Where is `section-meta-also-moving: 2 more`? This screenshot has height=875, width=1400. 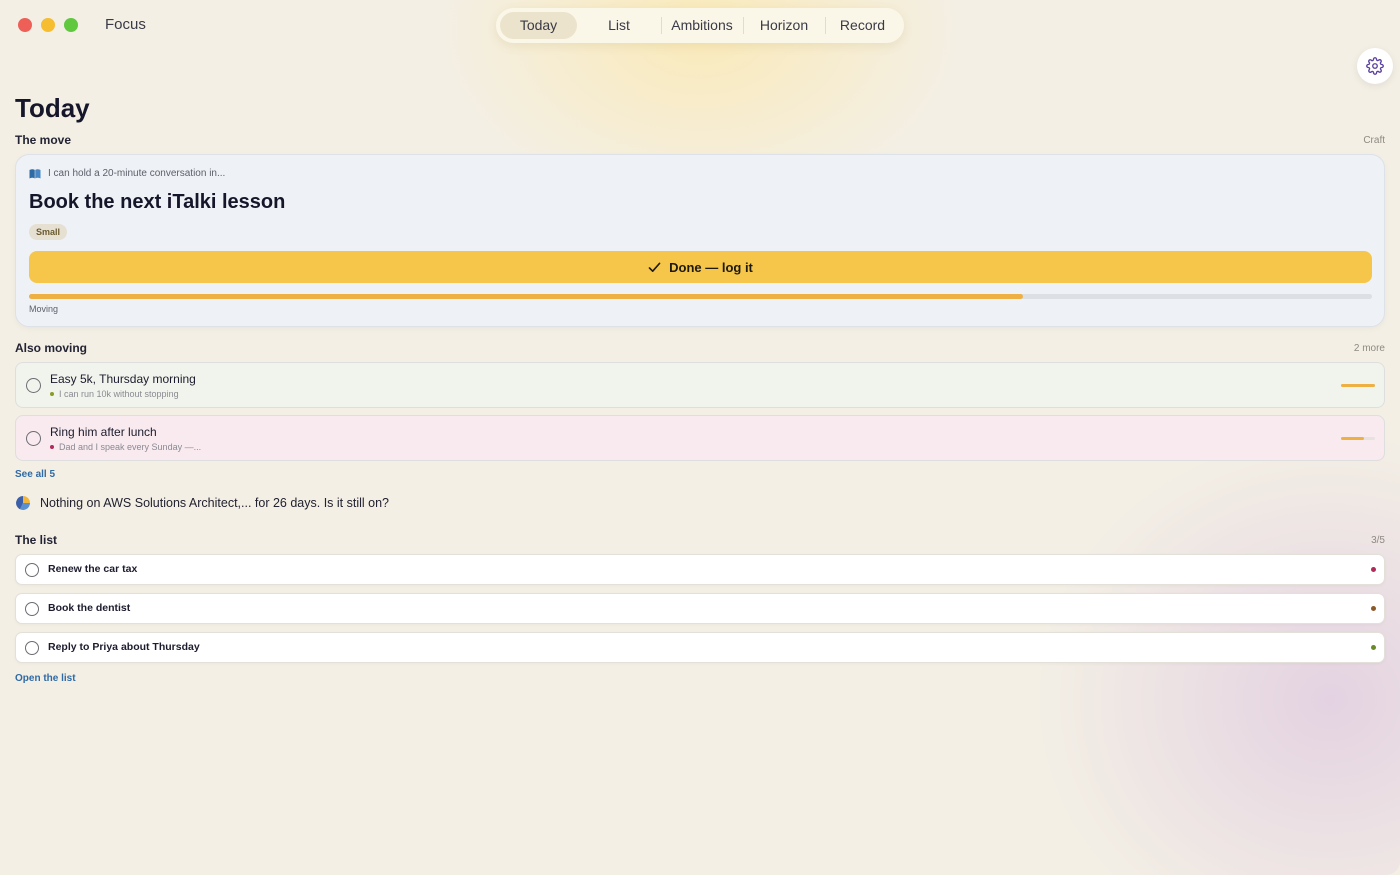
section-meta-also-moving: 2 more is located at coordinates (1369, 348).